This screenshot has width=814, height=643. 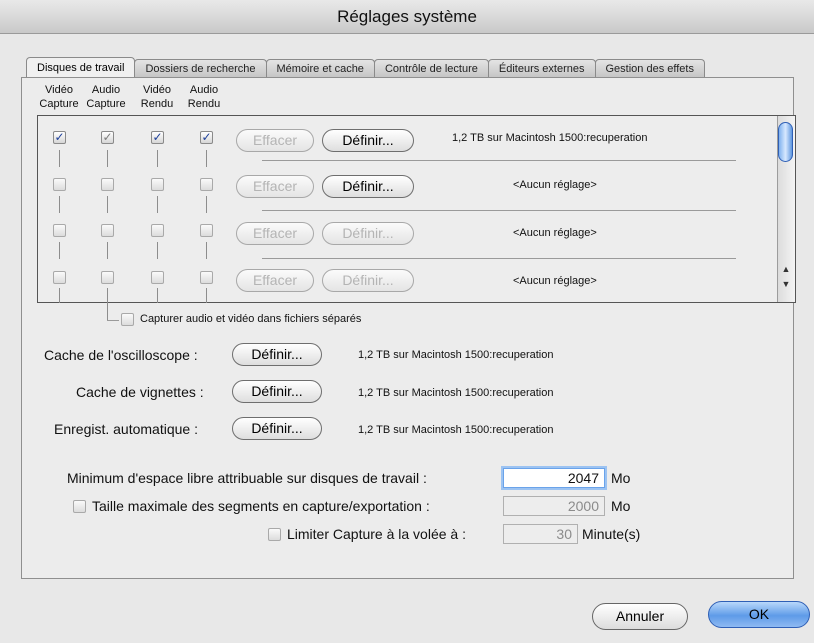 I want to click on video-capture-checkbox: ✓, so click(x=59, y=137).